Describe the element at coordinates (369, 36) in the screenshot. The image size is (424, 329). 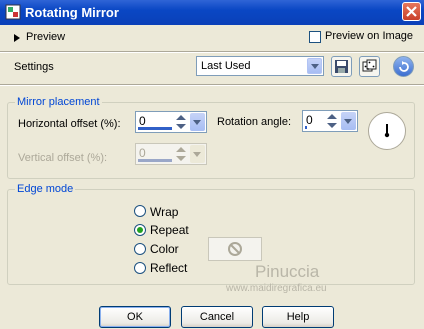
I see `preview-on-image-label: Preview on Image` at that location.